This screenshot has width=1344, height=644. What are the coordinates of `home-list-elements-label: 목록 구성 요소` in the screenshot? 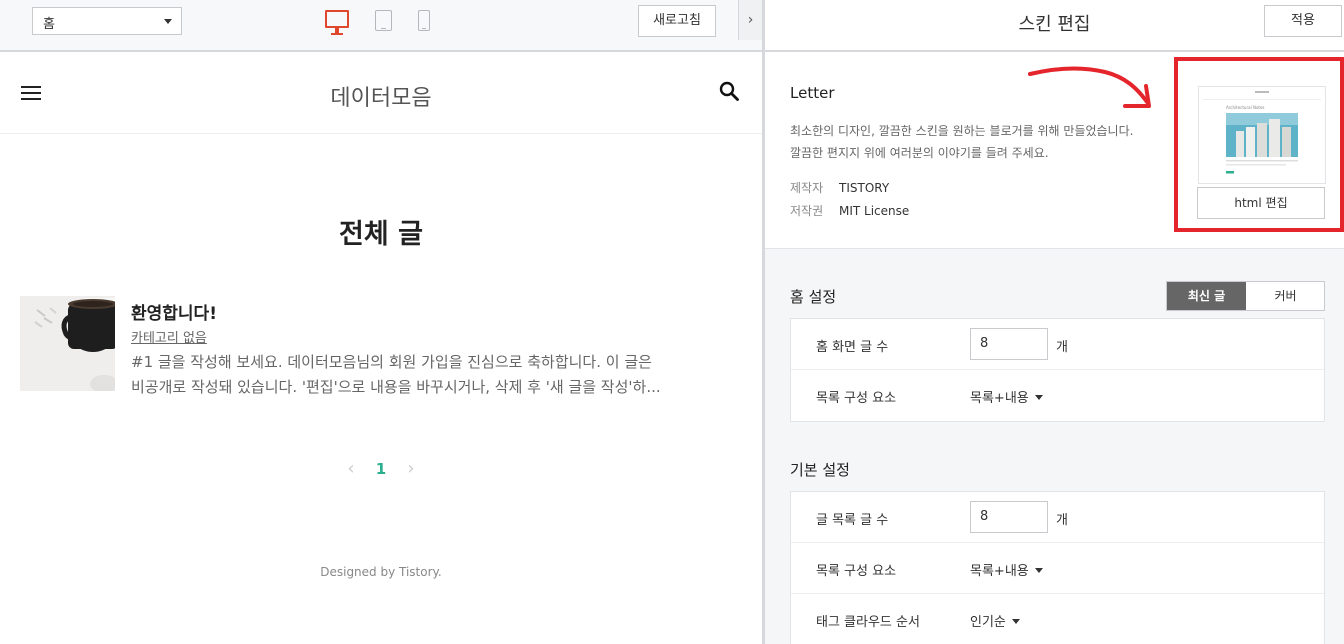 It's located at (856, 398).